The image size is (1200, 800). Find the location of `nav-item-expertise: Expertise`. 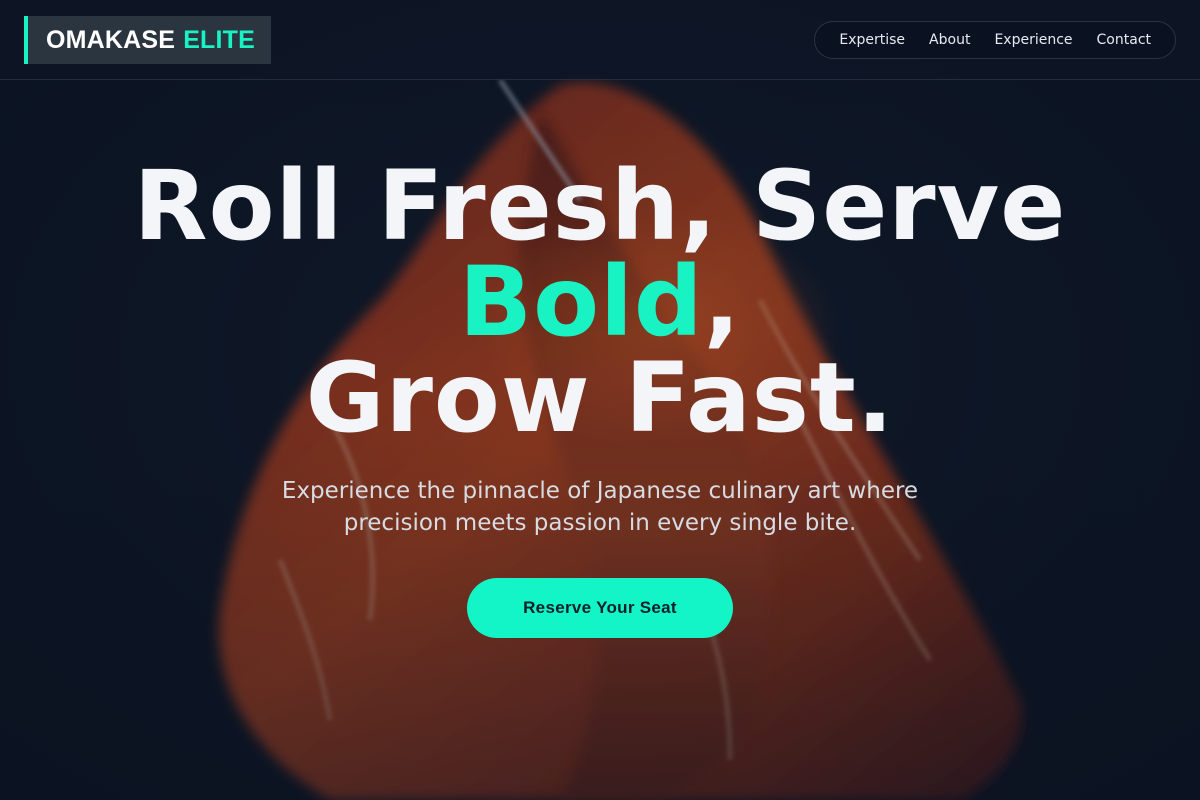

nav-item-expertise: Expertise is located at coordinates (872, 40).